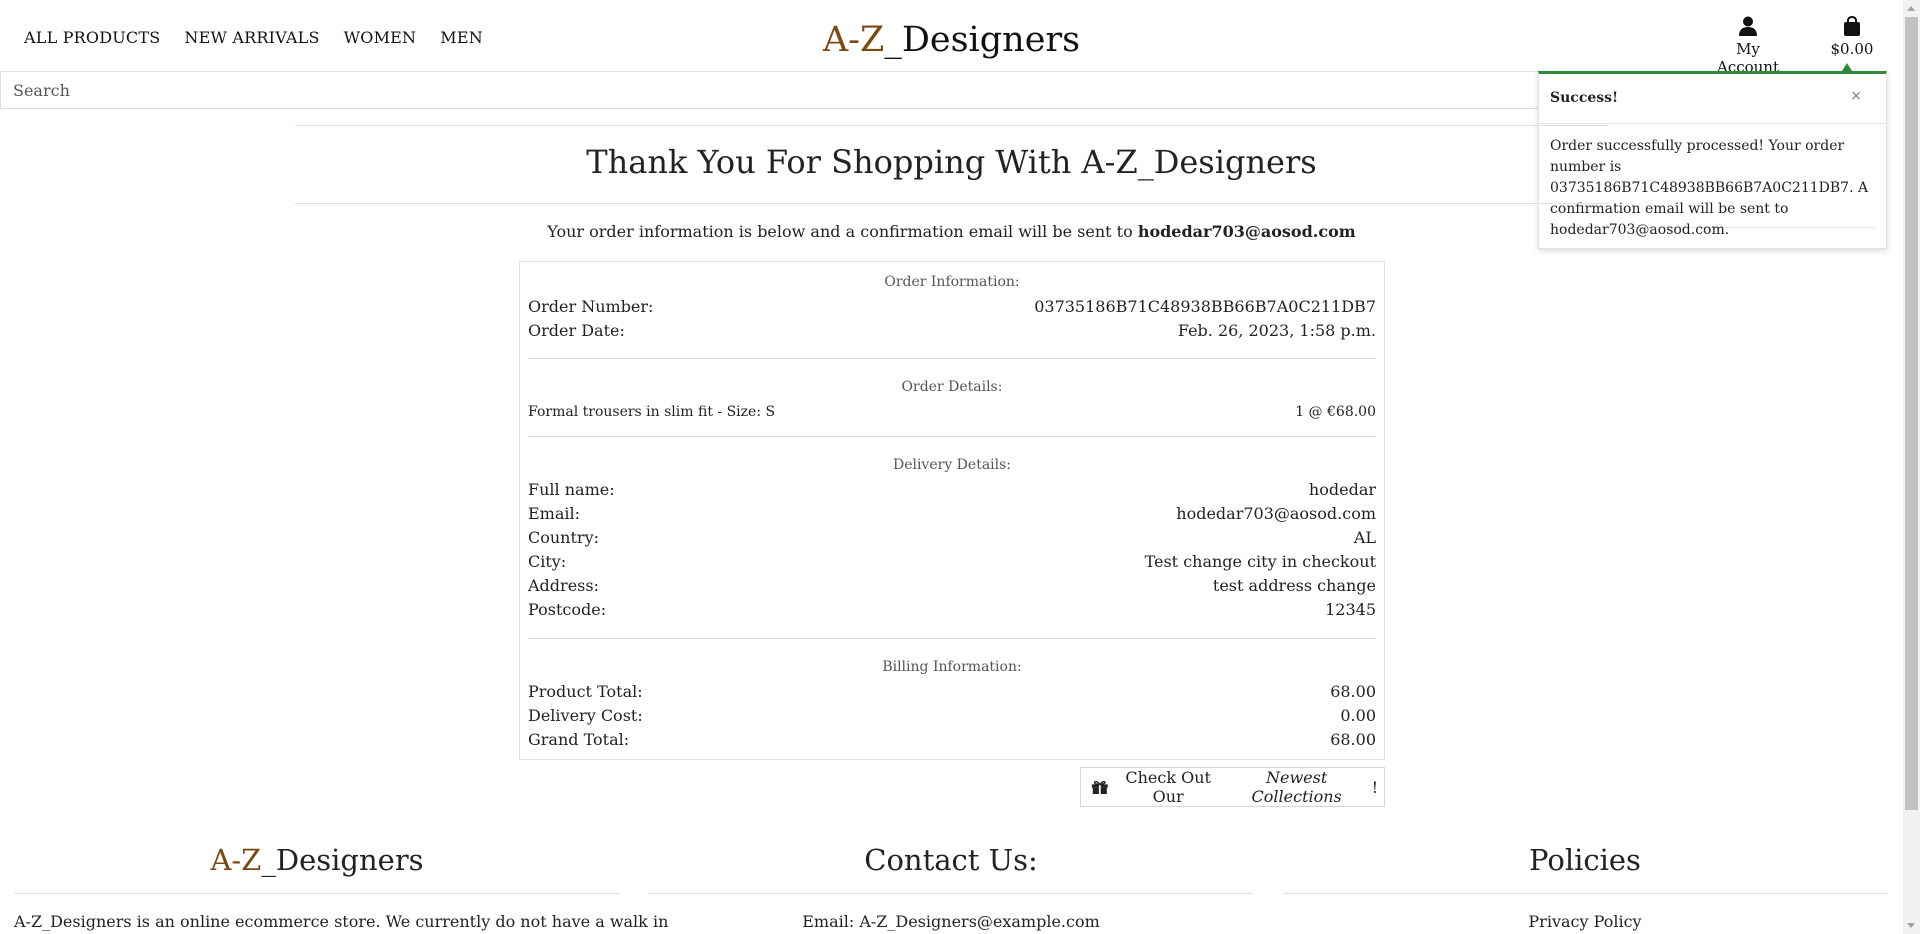 The height and width of the screenshot is (934, 1920). I want to click on newest-collections-button: Check Out Our Newest Collections!, so click(1232, 787).